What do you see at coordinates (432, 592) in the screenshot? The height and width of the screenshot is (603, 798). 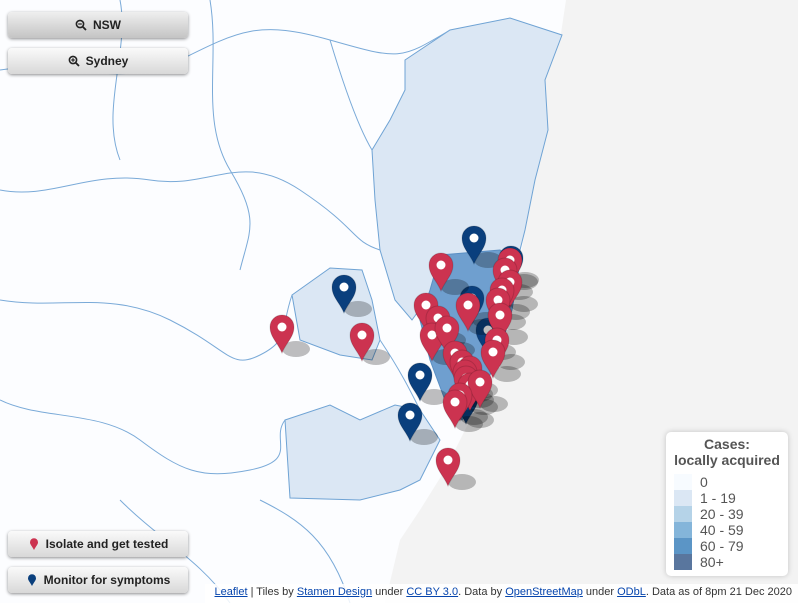 I see `ccby-link: CC BY 3.0` at bounding box center [432, 592].